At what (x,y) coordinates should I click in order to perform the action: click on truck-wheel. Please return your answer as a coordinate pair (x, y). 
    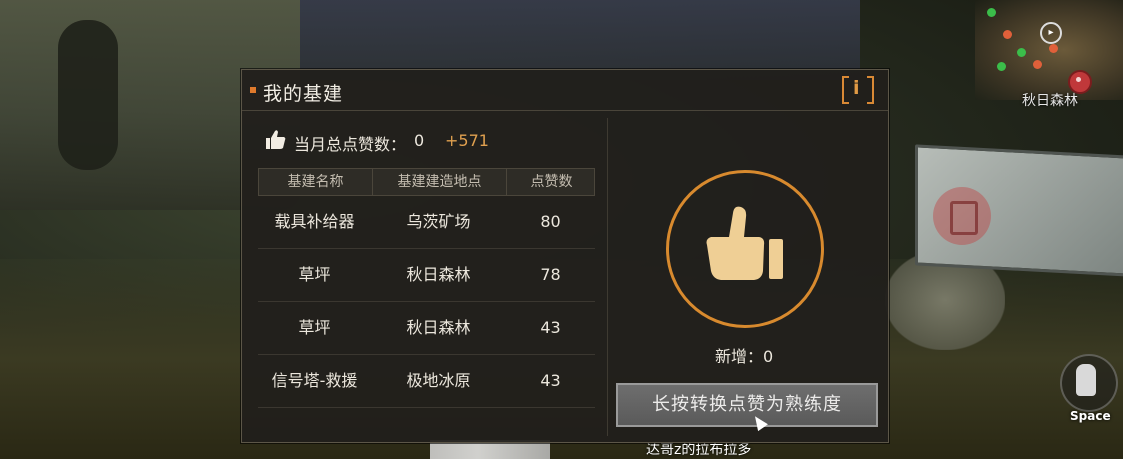
    Looking at the image, I should click on (88, 95).